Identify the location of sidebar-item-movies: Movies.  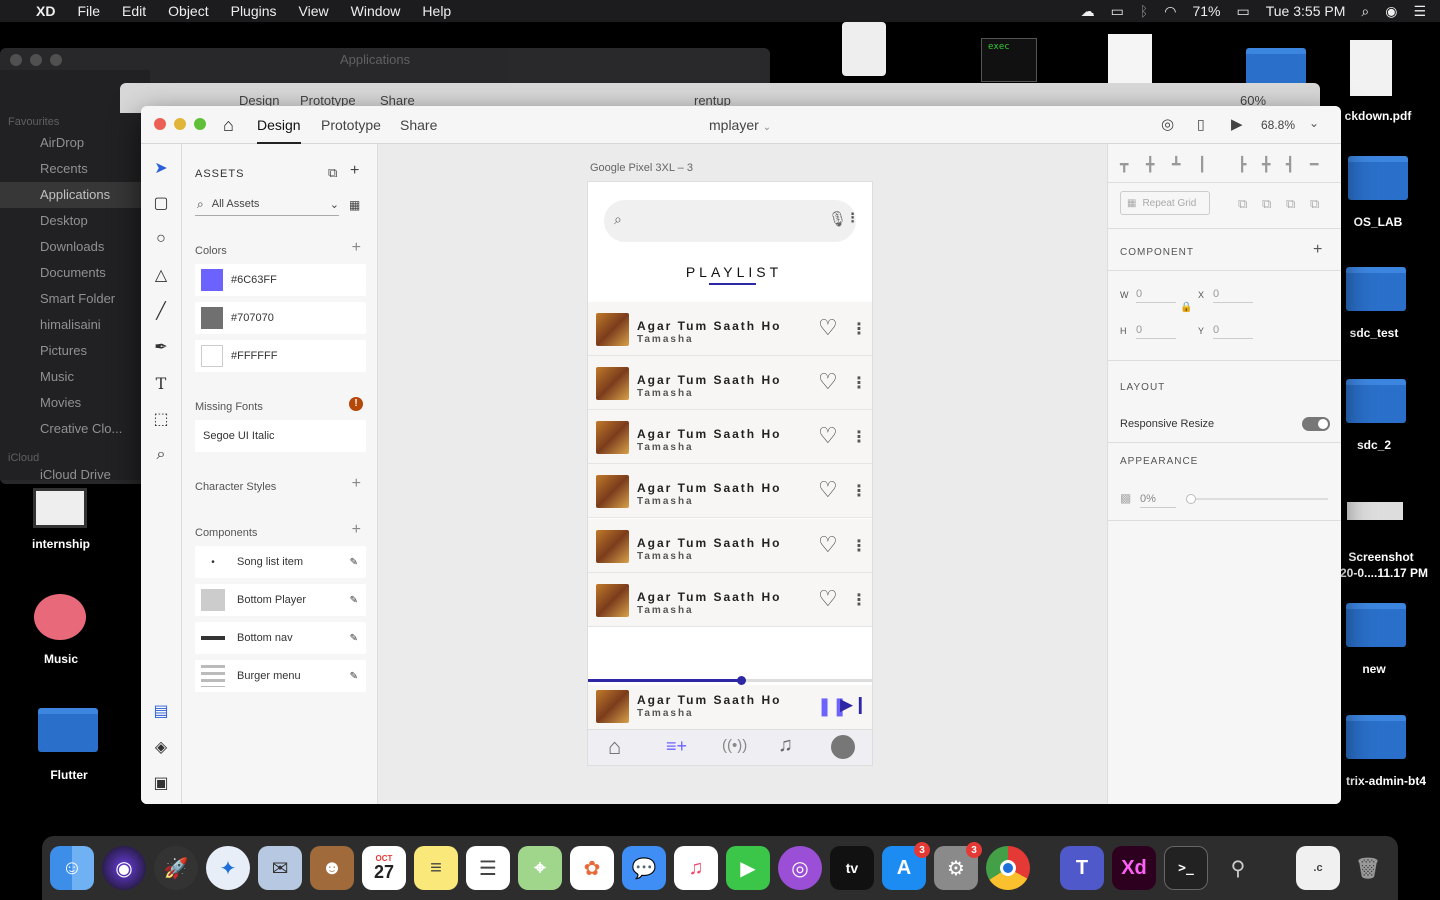
(75, 403).